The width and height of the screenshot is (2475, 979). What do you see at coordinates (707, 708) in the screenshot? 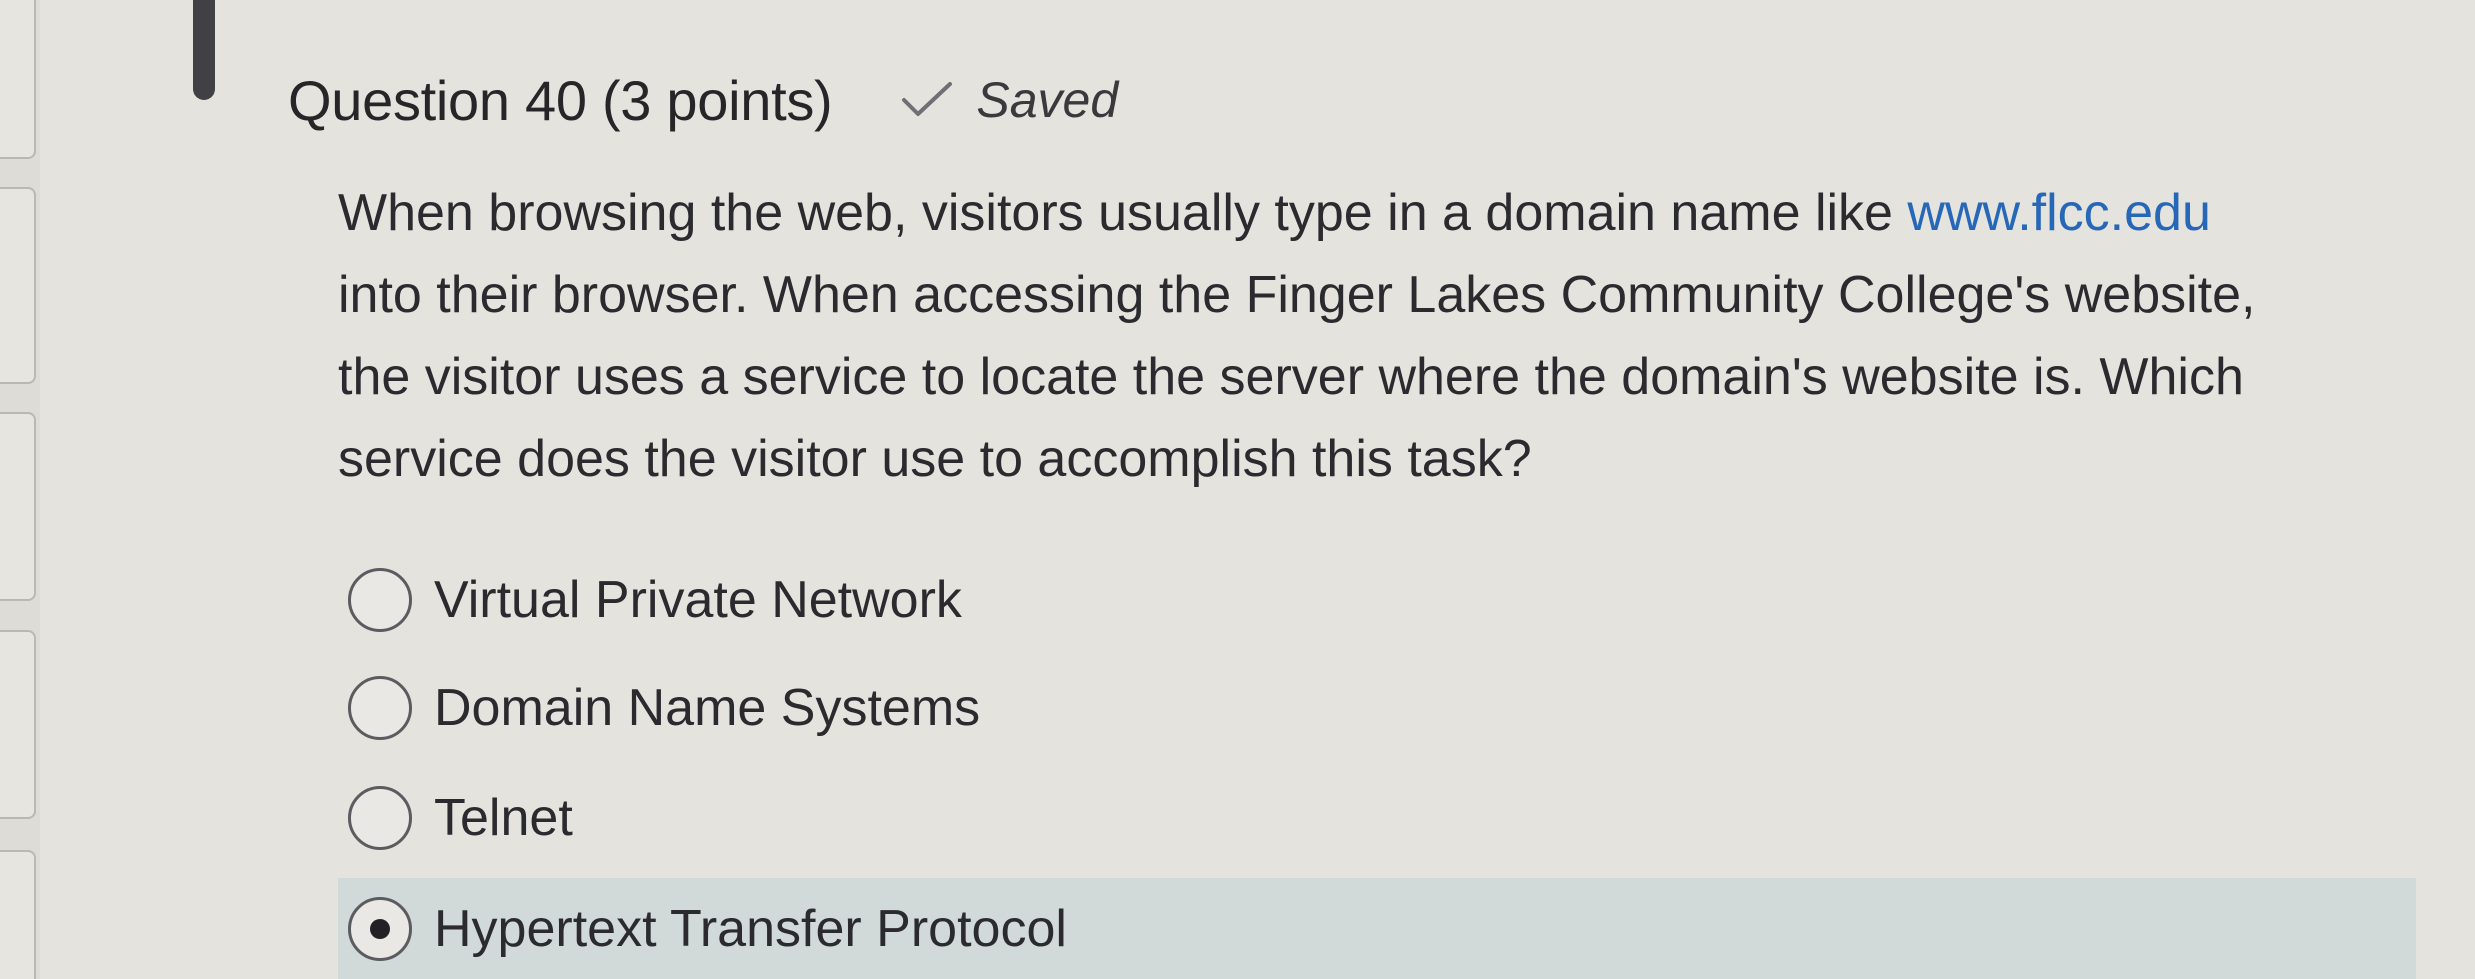
I see `answer-option-label: Domain Name Systems` at bounding box center [707, 708].